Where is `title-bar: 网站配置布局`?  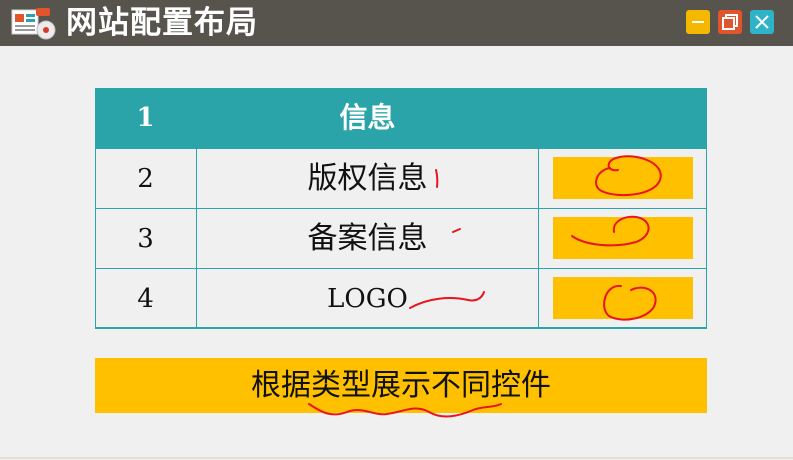
title-bar: 网站配置布局 is located at coordinates (396, 23).